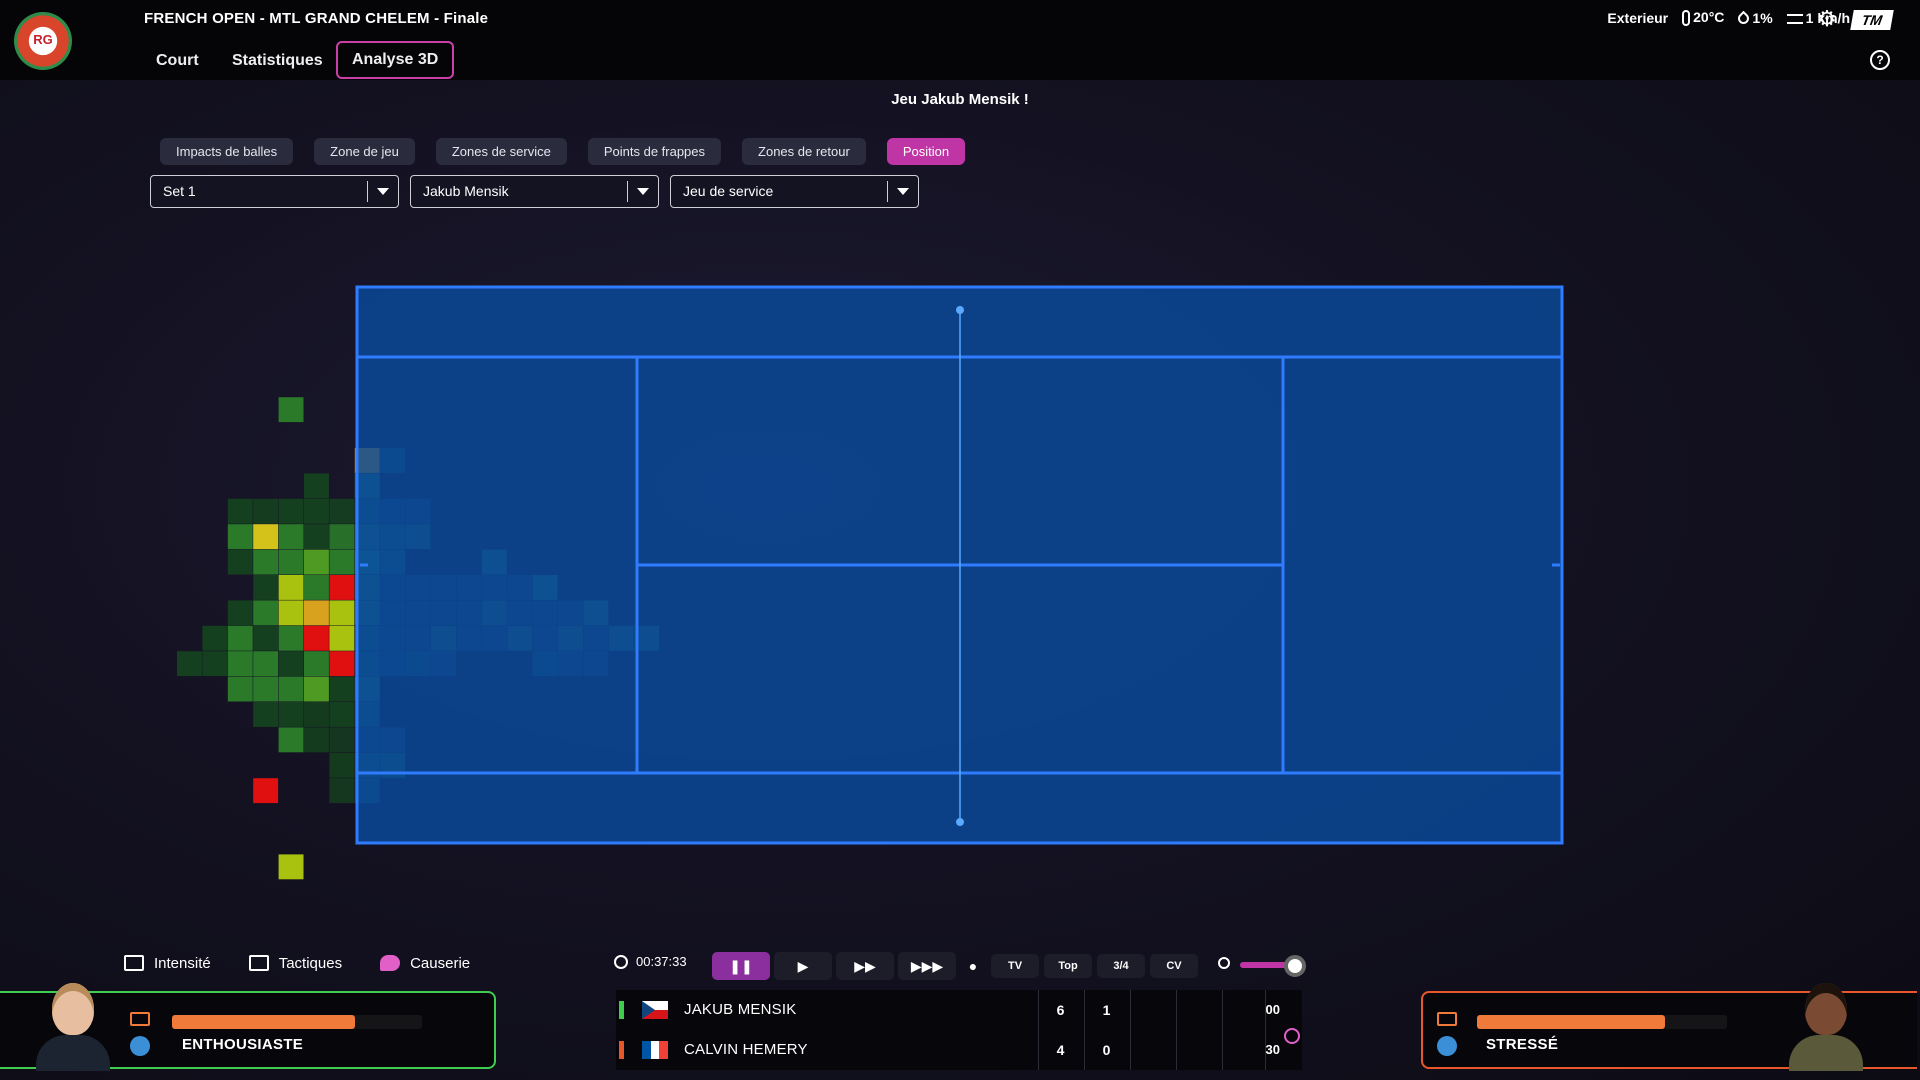 Image resolution: width=1920 pixels, height=1080 pixels. Describe the element at coordinates (661, 961) in the screenshot. I see `match-time: 00:37:33` at that location.